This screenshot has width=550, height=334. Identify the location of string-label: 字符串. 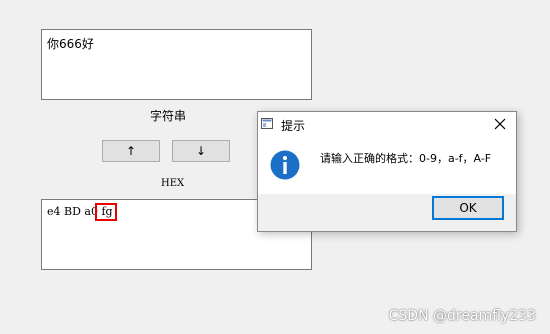
(168, 116).